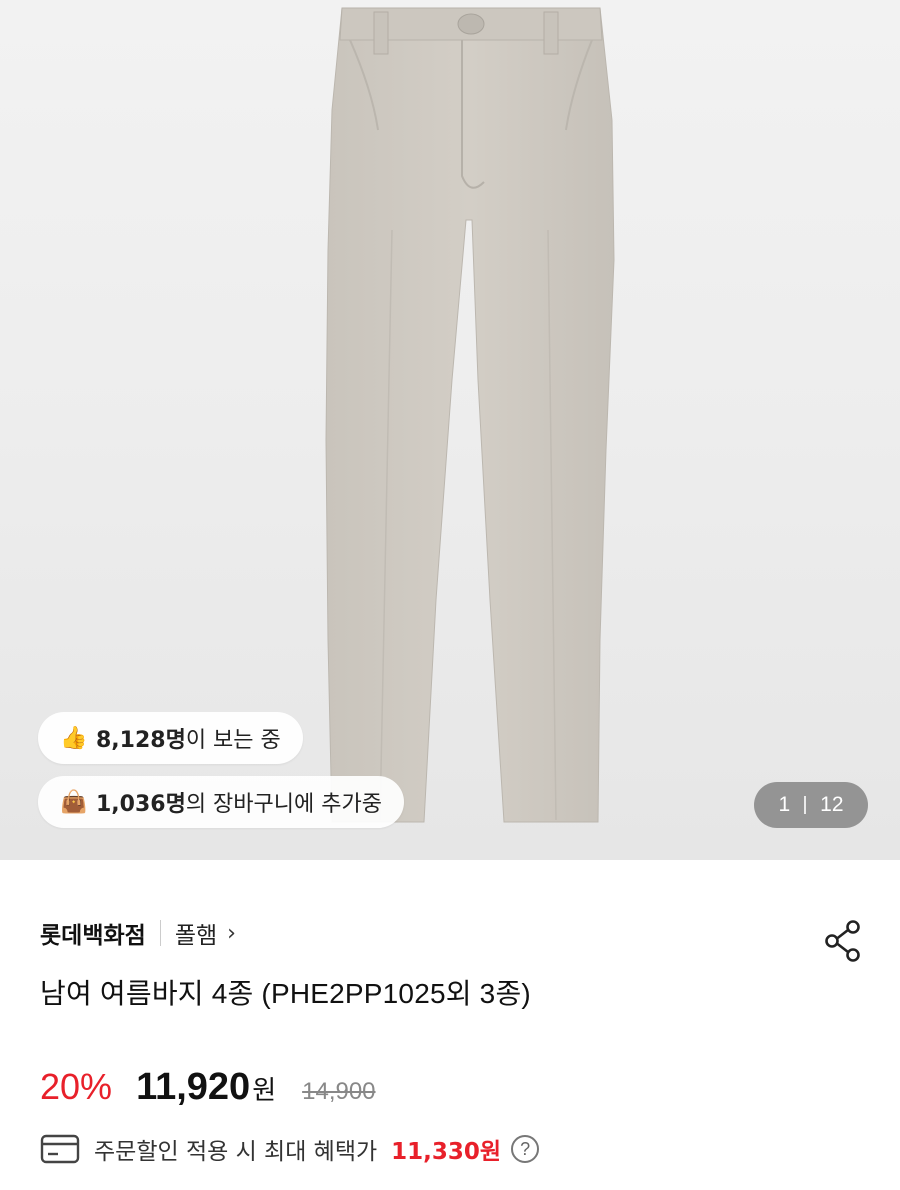  What do you see at coordinates (339, 1091) in the screenshot?
I see `original-price: 14,900` at bounding box center [339, 1091].